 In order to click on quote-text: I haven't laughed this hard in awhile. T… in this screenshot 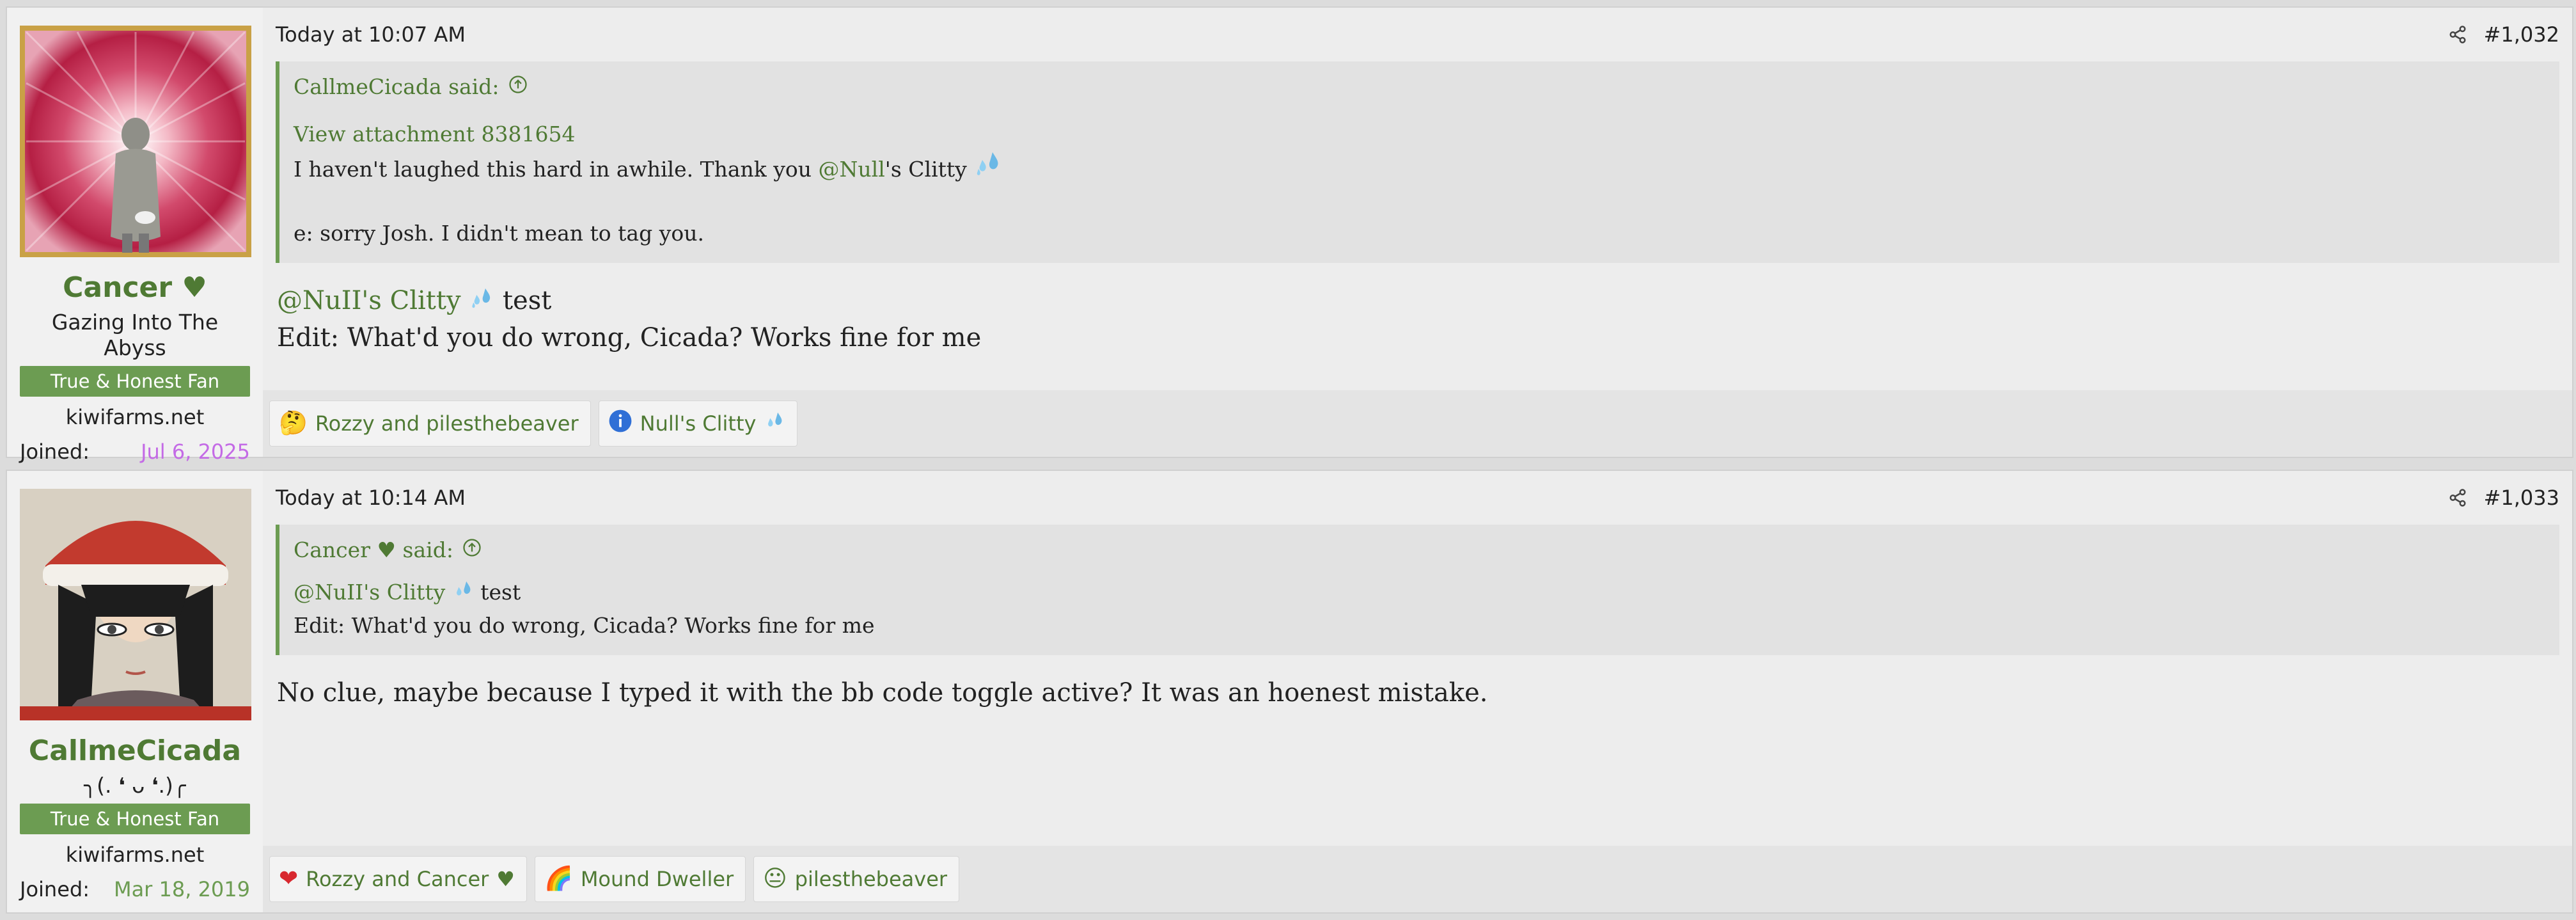, I will do `click(556, 169)`.